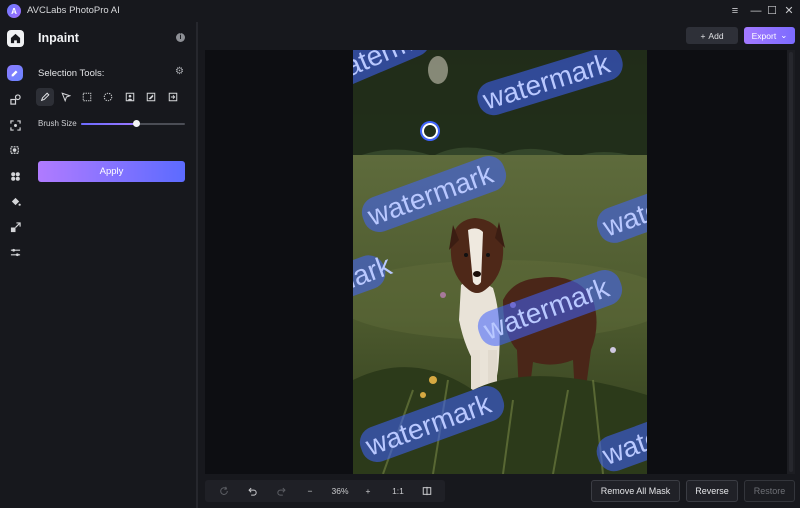 The width and height of the screenshot is (800, 508). Describe the element at coordinates (73, 10) in the screenshot. I see `app-title: AVCLabs PhotoPro AI` at that location.